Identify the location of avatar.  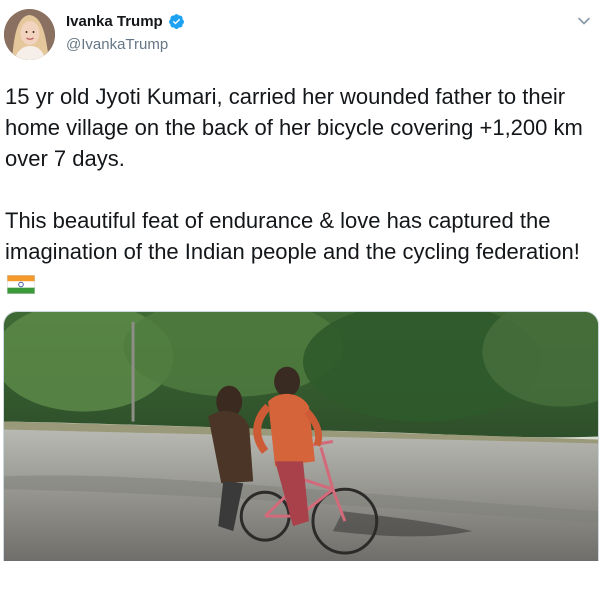
(29, 34).